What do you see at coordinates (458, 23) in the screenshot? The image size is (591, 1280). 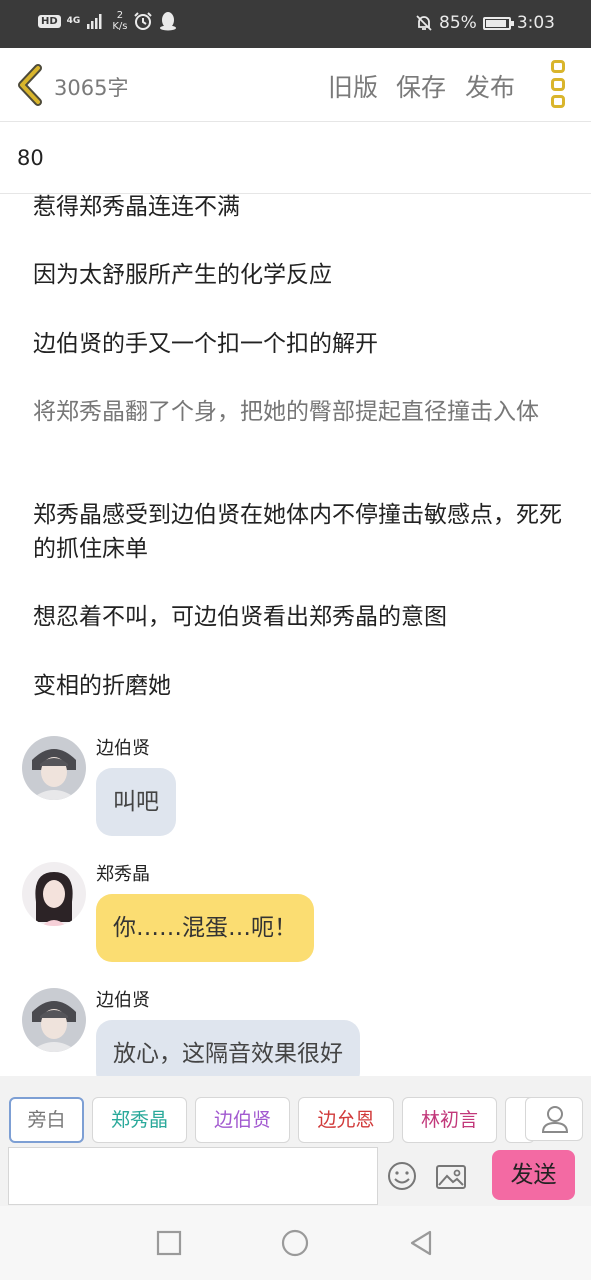 I see `battery-percent: 85%` at bounding box center [458, 23].